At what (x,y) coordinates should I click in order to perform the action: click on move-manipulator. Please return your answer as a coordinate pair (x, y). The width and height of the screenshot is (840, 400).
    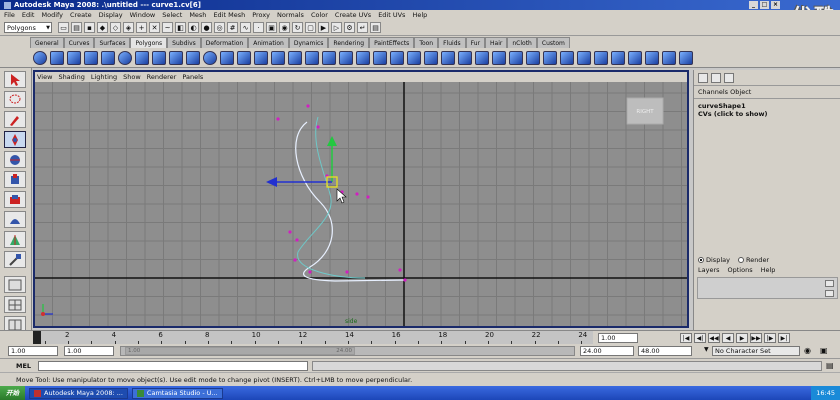
    Looking at the image, I should click on (302, 162).